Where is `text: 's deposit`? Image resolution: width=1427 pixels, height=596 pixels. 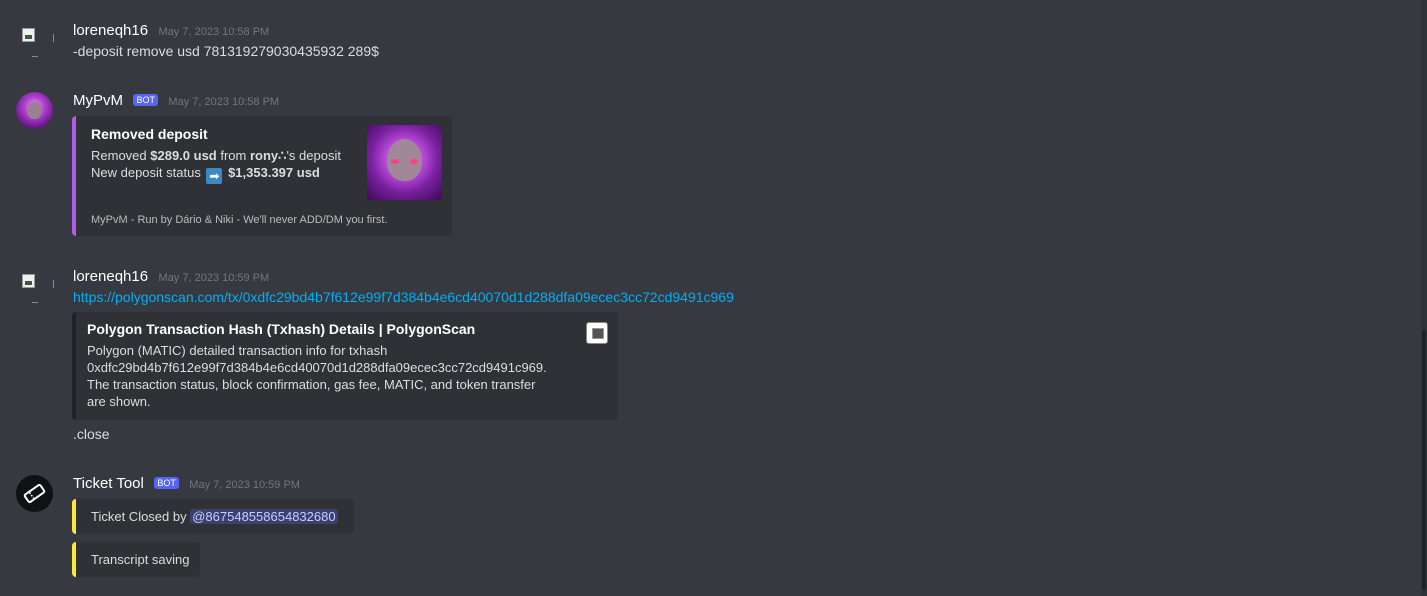
text: 's deposit is located at coordinates (313, 155).